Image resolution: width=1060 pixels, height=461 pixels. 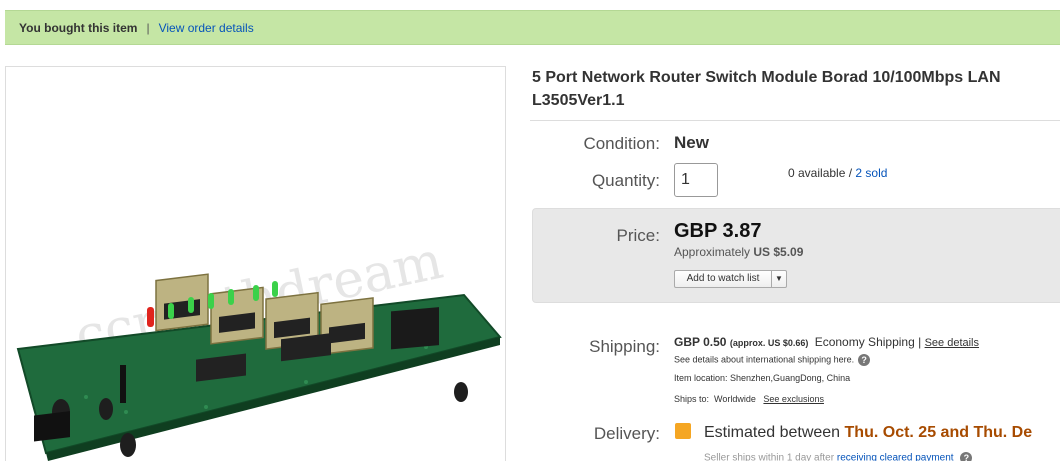 What do you see at coordinates (871, 173) in the screenshot?
I see `sold-count-link: 2 sold` at bounding box center [871, 173].